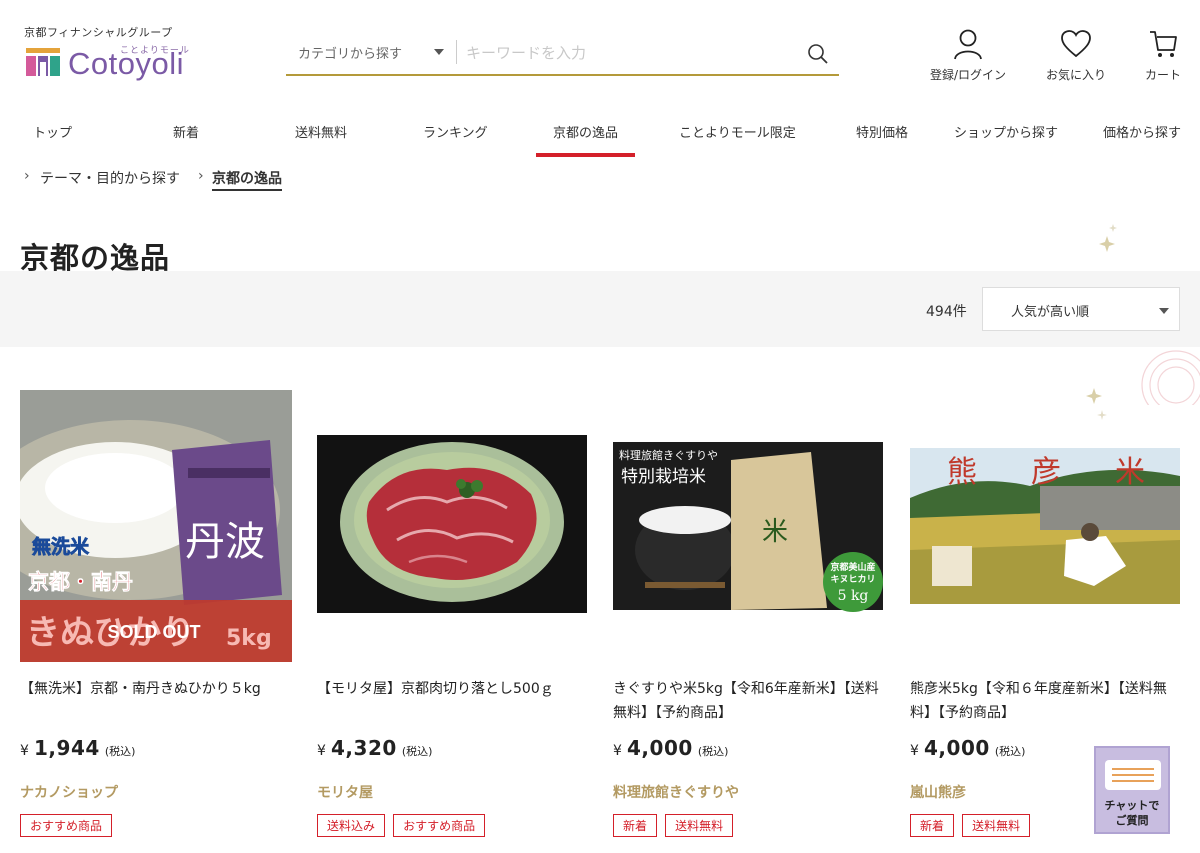 The image size is (1200, 853). What do you see at coordinates (882, 131) in the screenshot?
I see `nav-item-special-price: 特別価格` at bounding box center [882, 131].